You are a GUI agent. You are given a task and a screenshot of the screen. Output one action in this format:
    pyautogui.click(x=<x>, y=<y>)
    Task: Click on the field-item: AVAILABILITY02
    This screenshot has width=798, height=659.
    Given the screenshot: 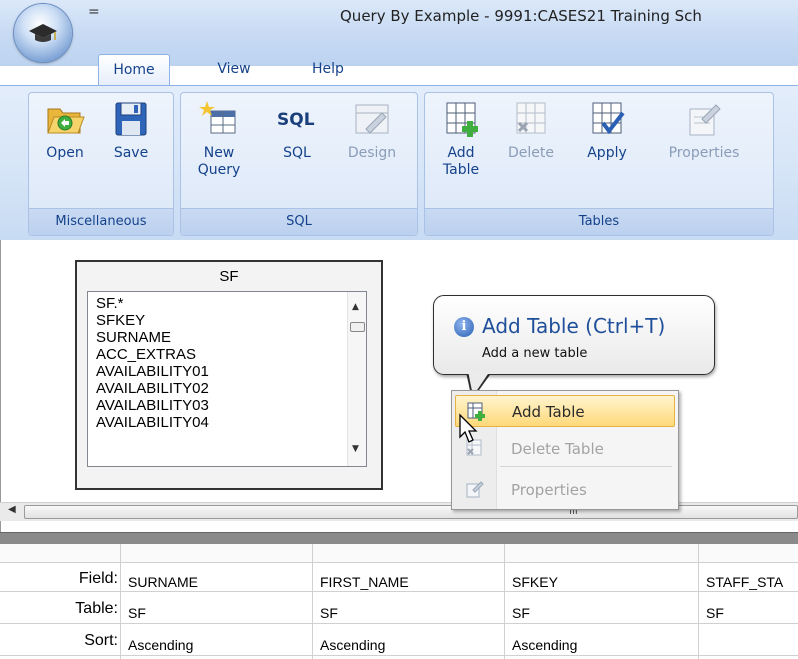 What is the action you would take?
    pyautogui.click(x=152, y=388)
    